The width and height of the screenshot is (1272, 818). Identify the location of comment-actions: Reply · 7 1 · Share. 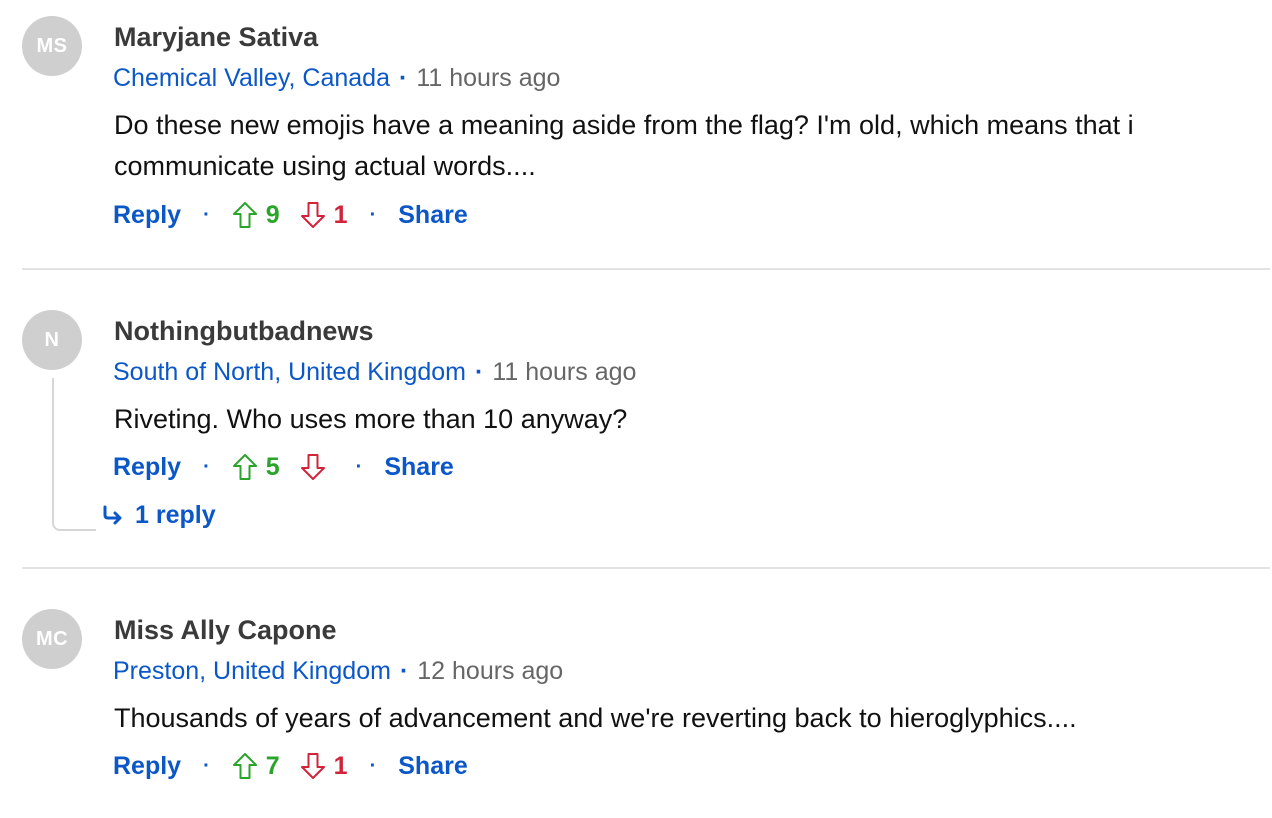
(290, 766).